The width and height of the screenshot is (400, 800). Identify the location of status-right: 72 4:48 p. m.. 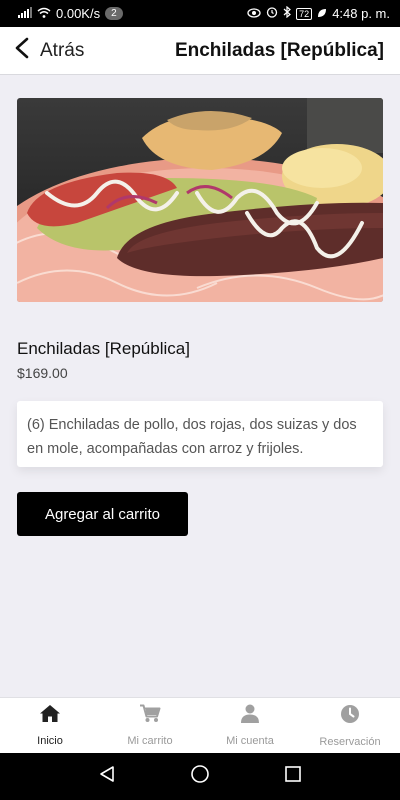
(318, 13).